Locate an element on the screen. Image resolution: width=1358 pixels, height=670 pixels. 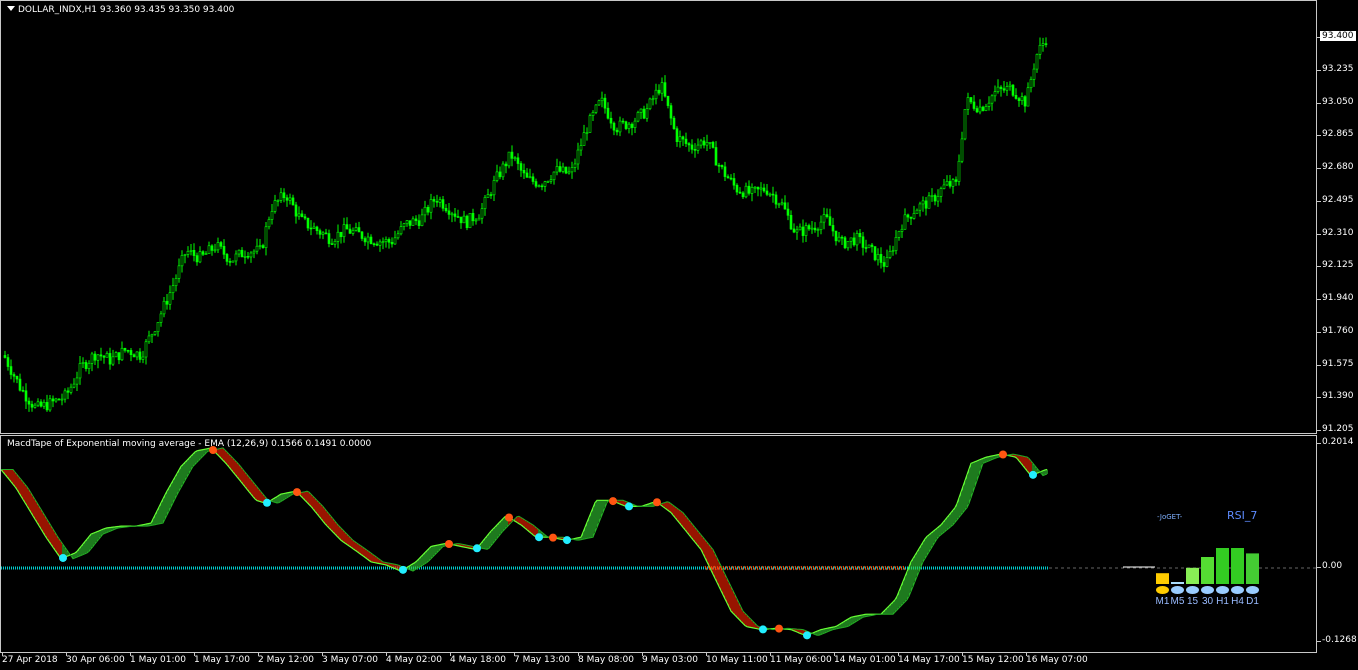
price-tick-label: 91.940 is located at coordinates (1338, 298).